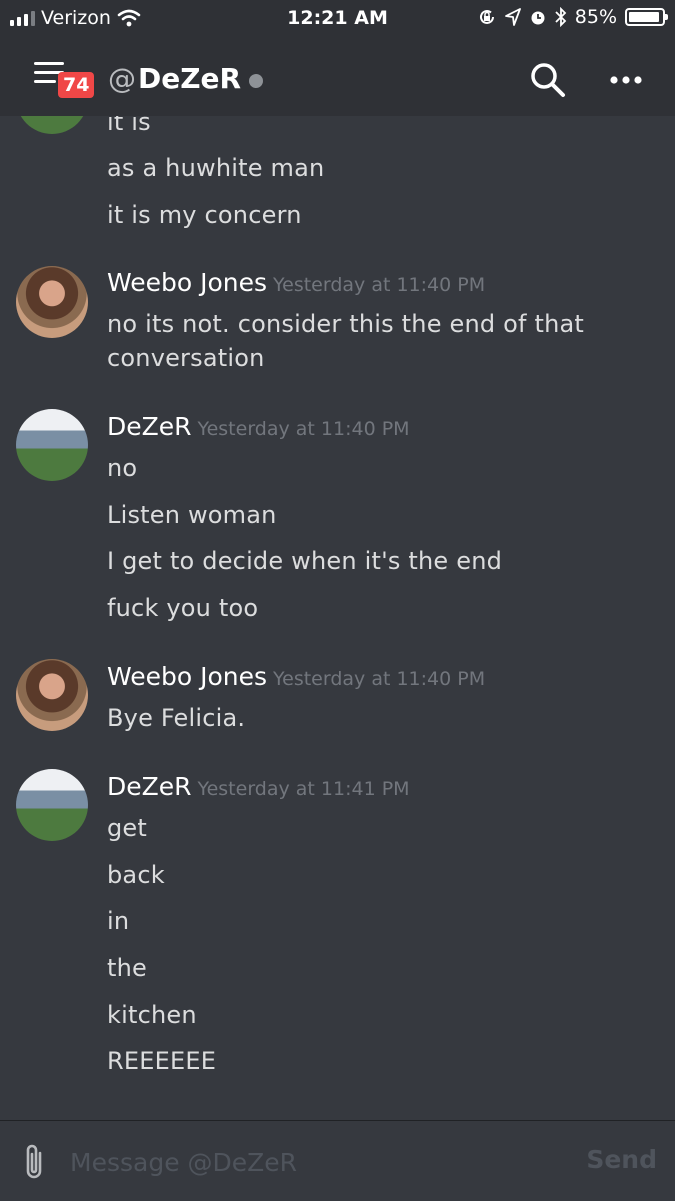 This screenshot has height=1201, width=675. I want to click on message-composer: Send, so click(337, 1160).